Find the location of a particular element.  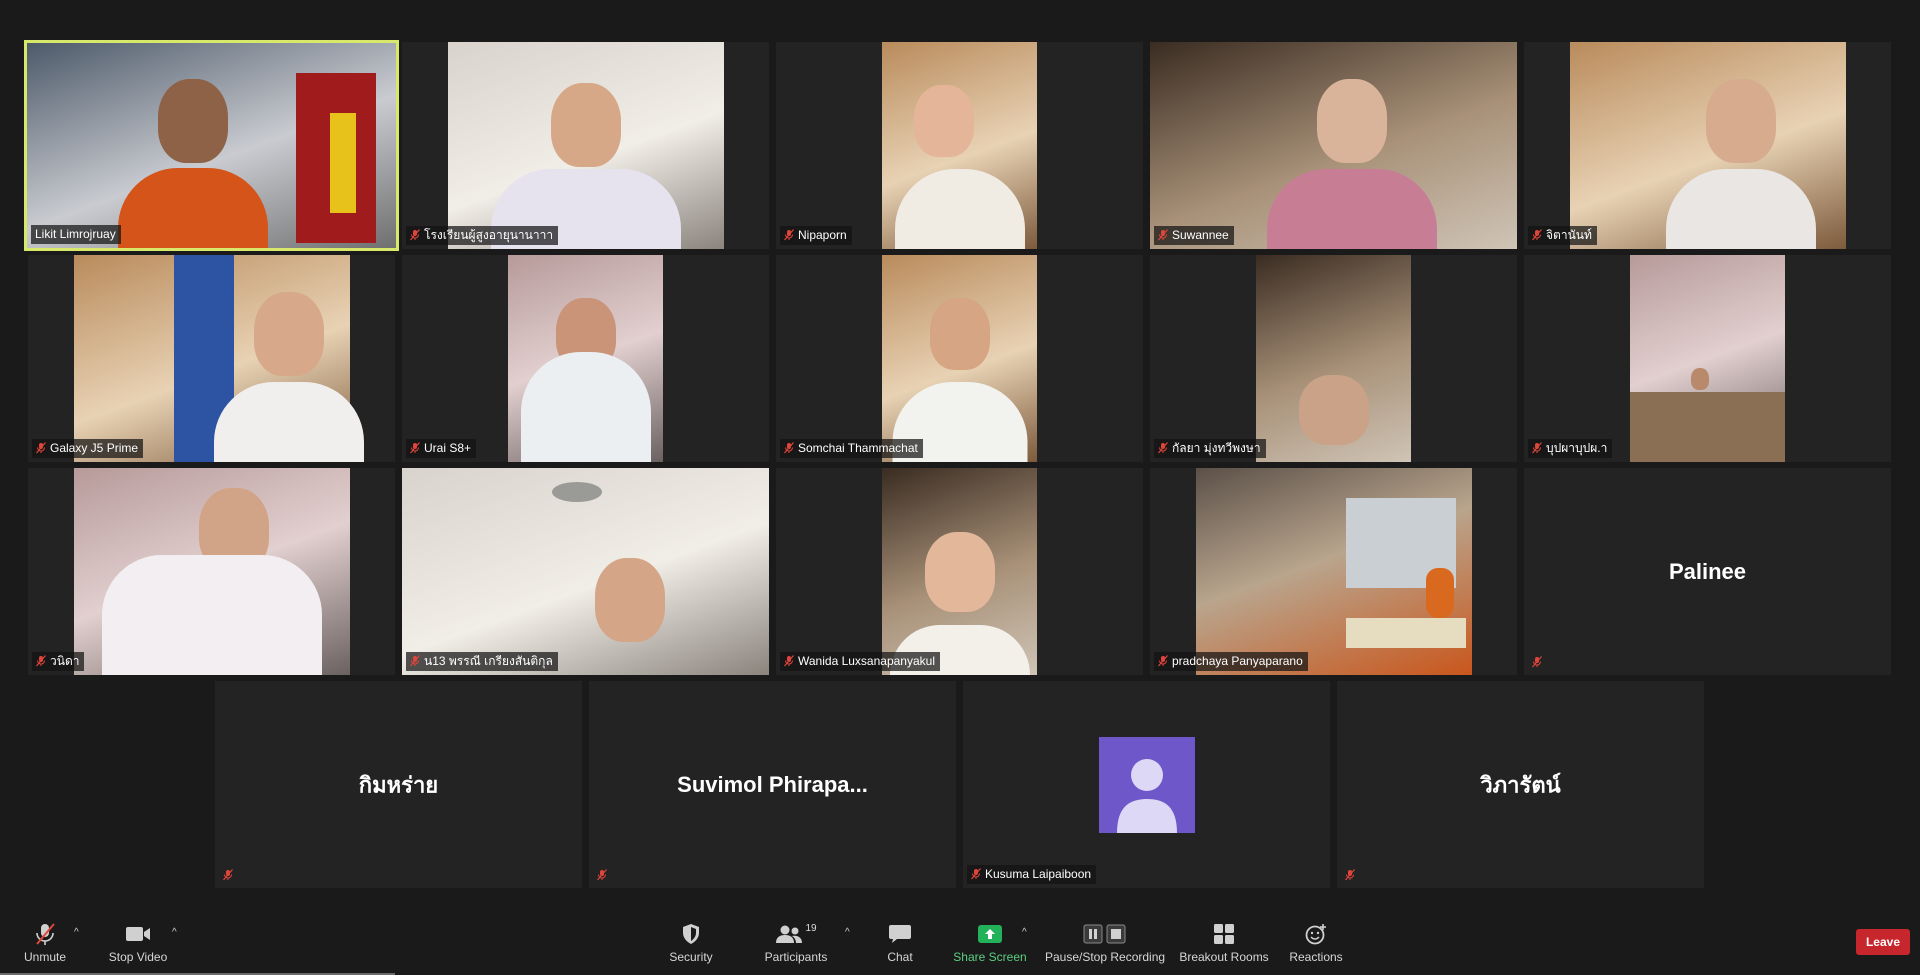

pause-stop-recording-button: Pause/Stop Recording is located at coordinates (1105, 946).